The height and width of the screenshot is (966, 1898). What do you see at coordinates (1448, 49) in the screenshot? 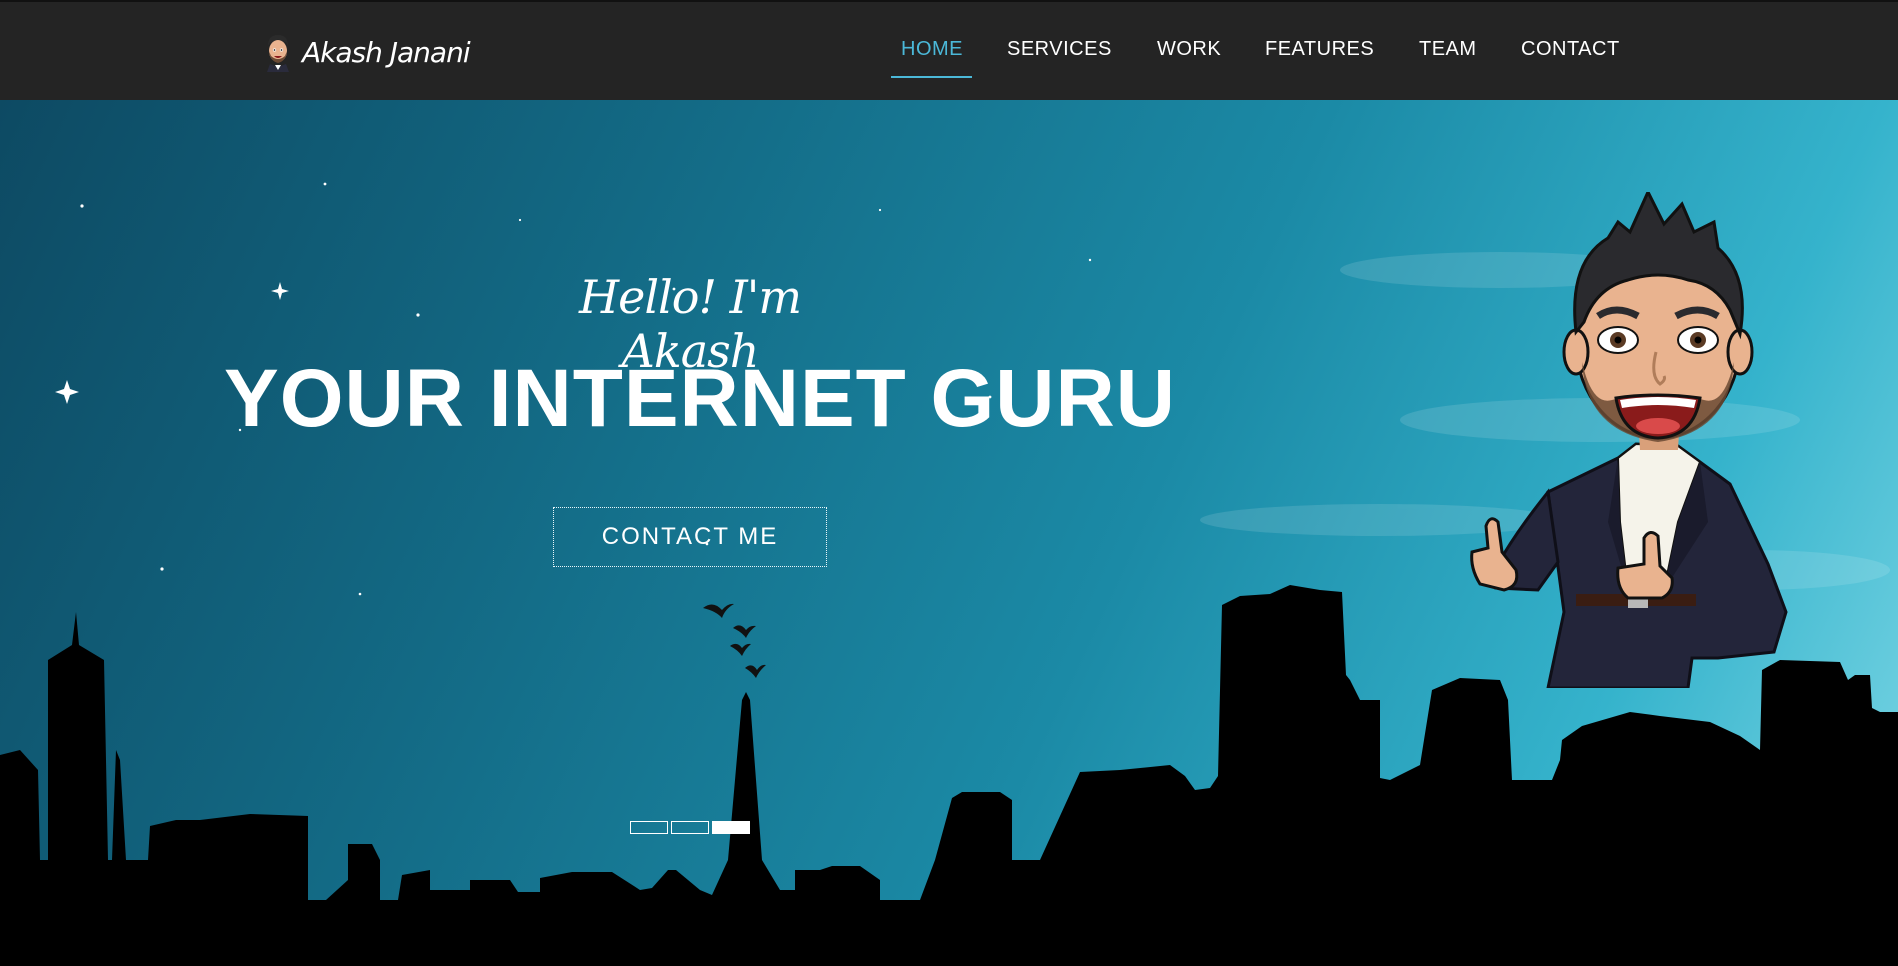
I see `nav-link-team: TEAM` at bounding box center [1448, 49].